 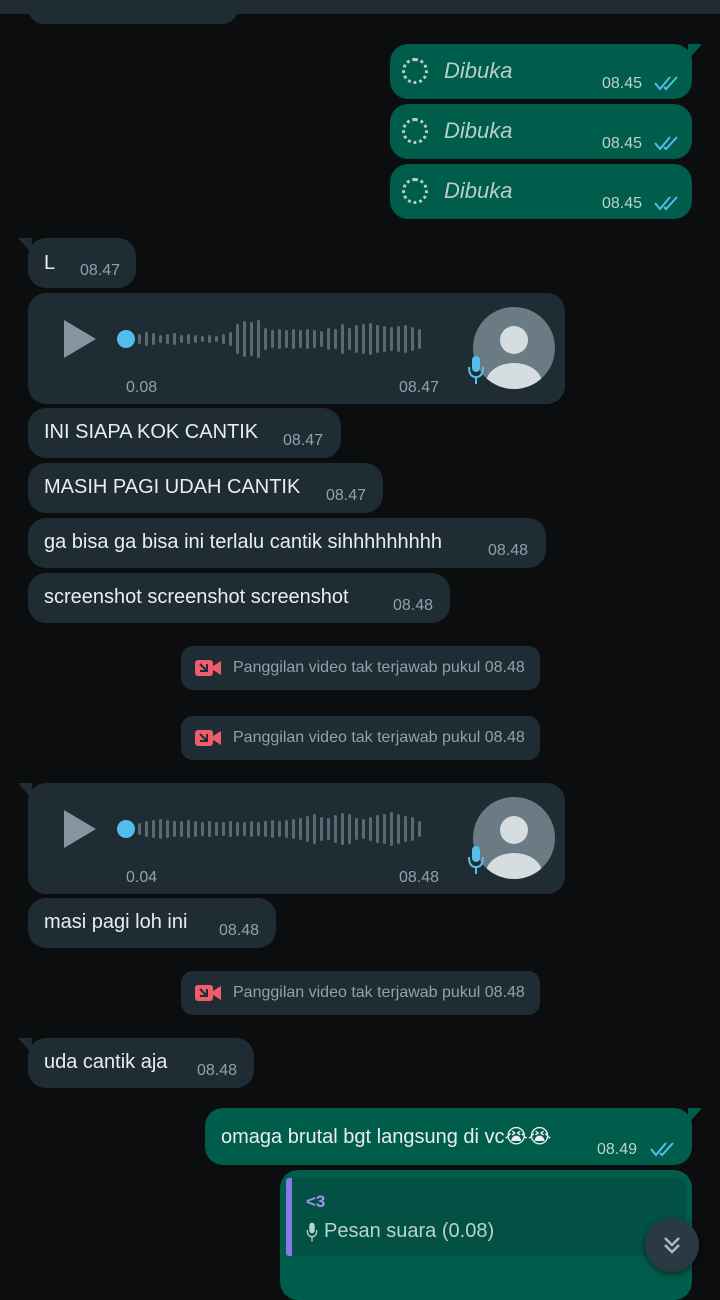 What do you see at coordinates (50, 263) in the screenshot?
I see `message-text: L` at bounding box center [50, 263].